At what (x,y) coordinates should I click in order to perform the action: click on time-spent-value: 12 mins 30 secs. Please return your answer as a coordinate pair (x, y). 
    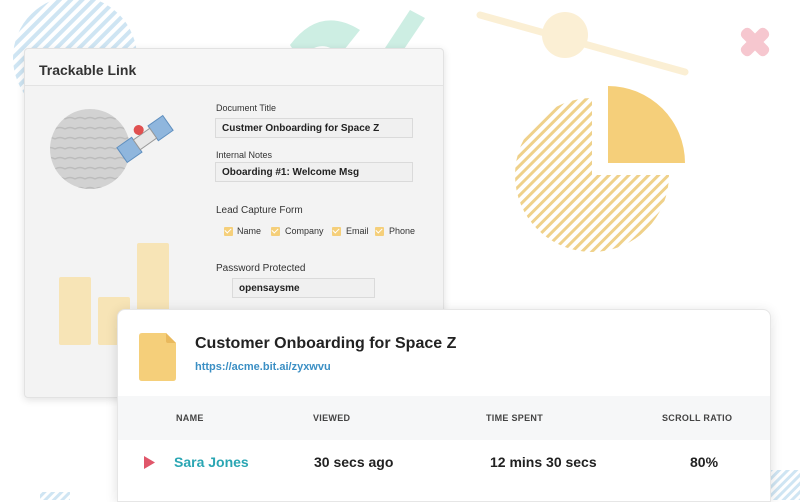
    Looking at the image, I should click on (543, 462).